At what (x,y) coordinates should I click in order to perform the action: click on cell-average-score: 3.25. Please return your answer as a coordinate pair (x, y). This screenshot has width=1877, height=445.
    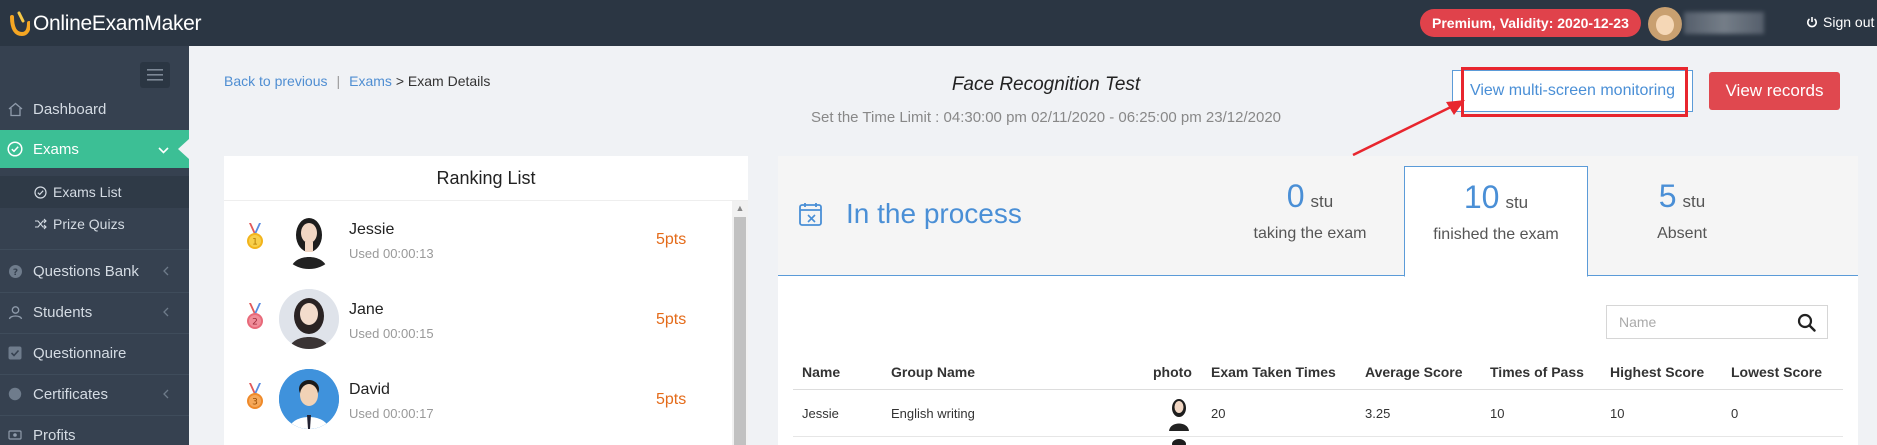
    Looking at the image, I should click on (1378, 413).